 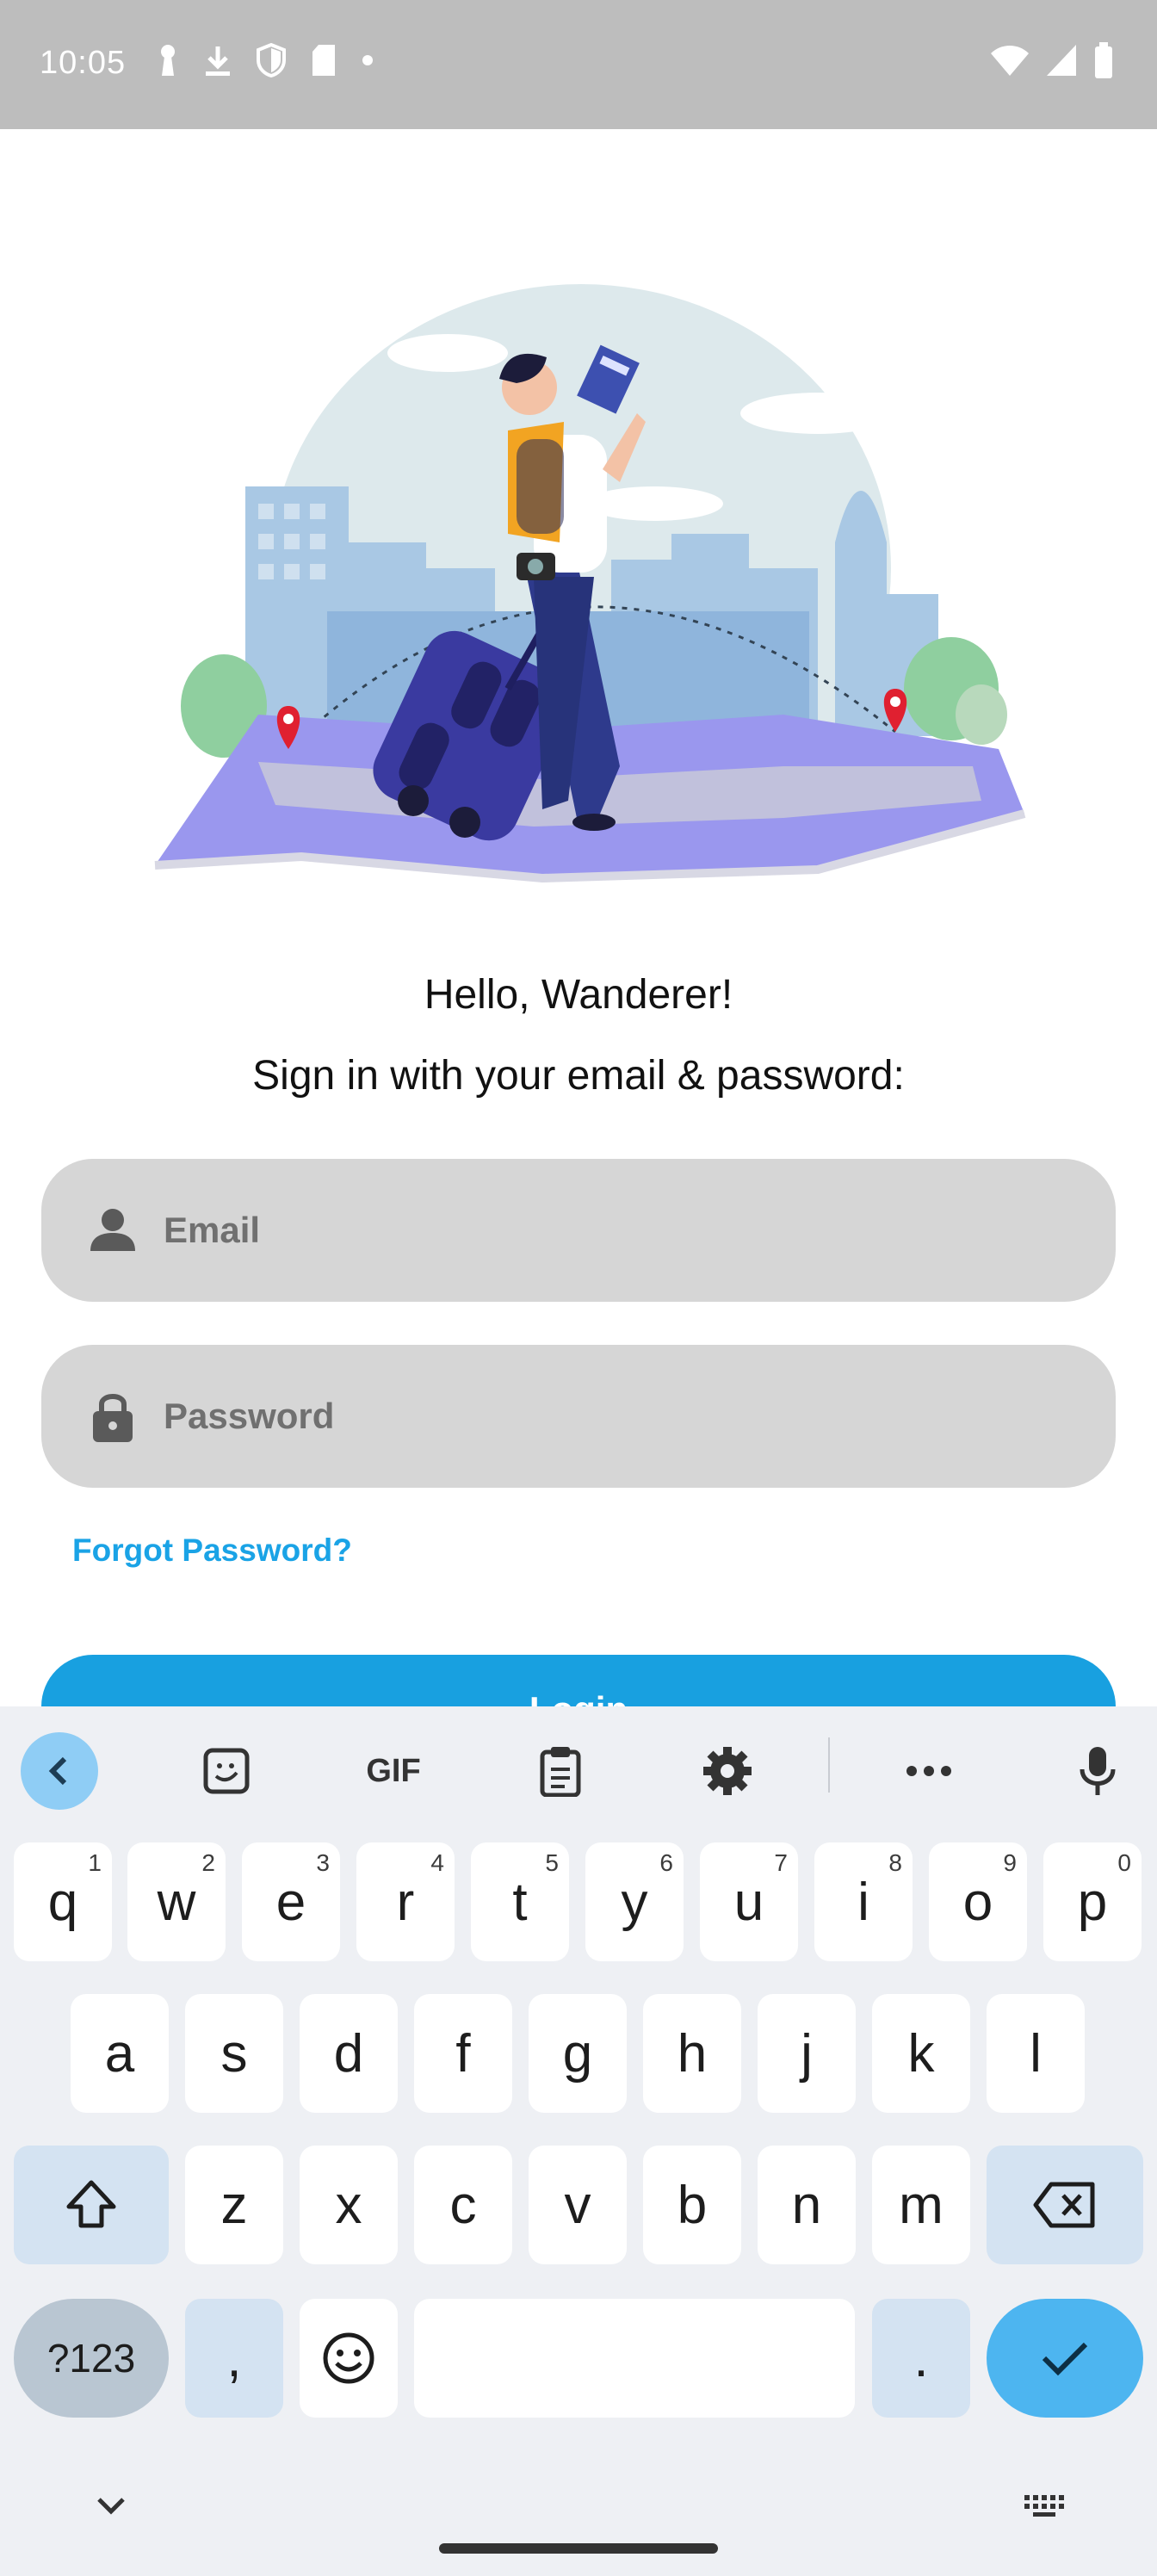 I want to click on key-h: h, so click(x=692, y=2053).